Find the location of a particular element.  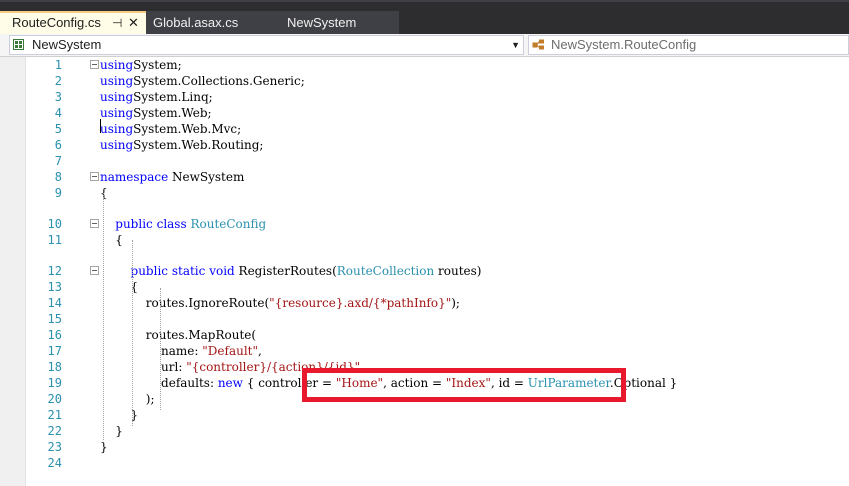

tab-label: NewSystem is located at coordinates (322, 22).